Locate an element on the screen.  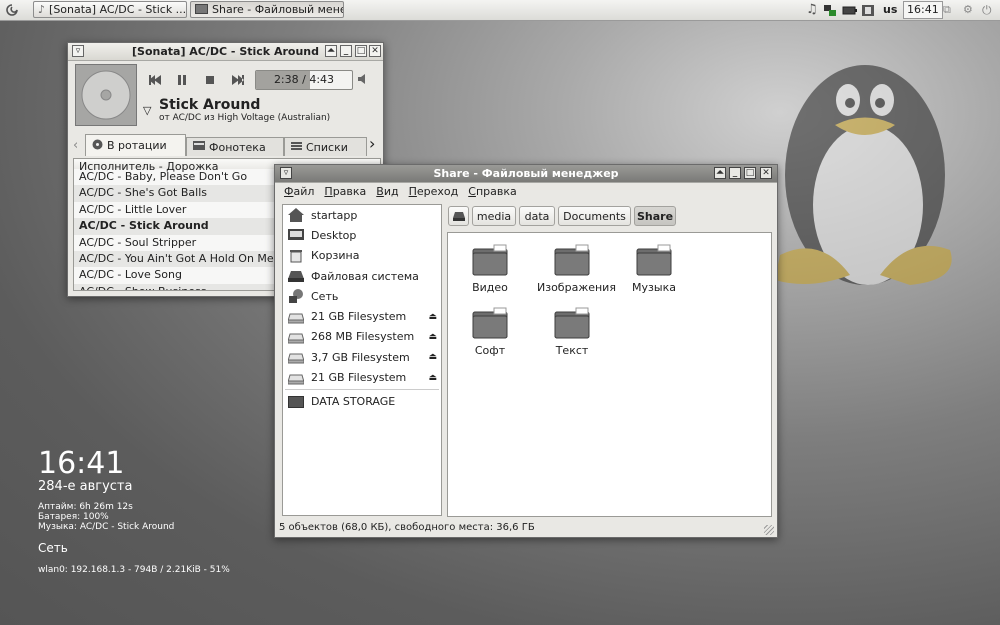
folder-item: Видео is located at coordinates (490, 269).